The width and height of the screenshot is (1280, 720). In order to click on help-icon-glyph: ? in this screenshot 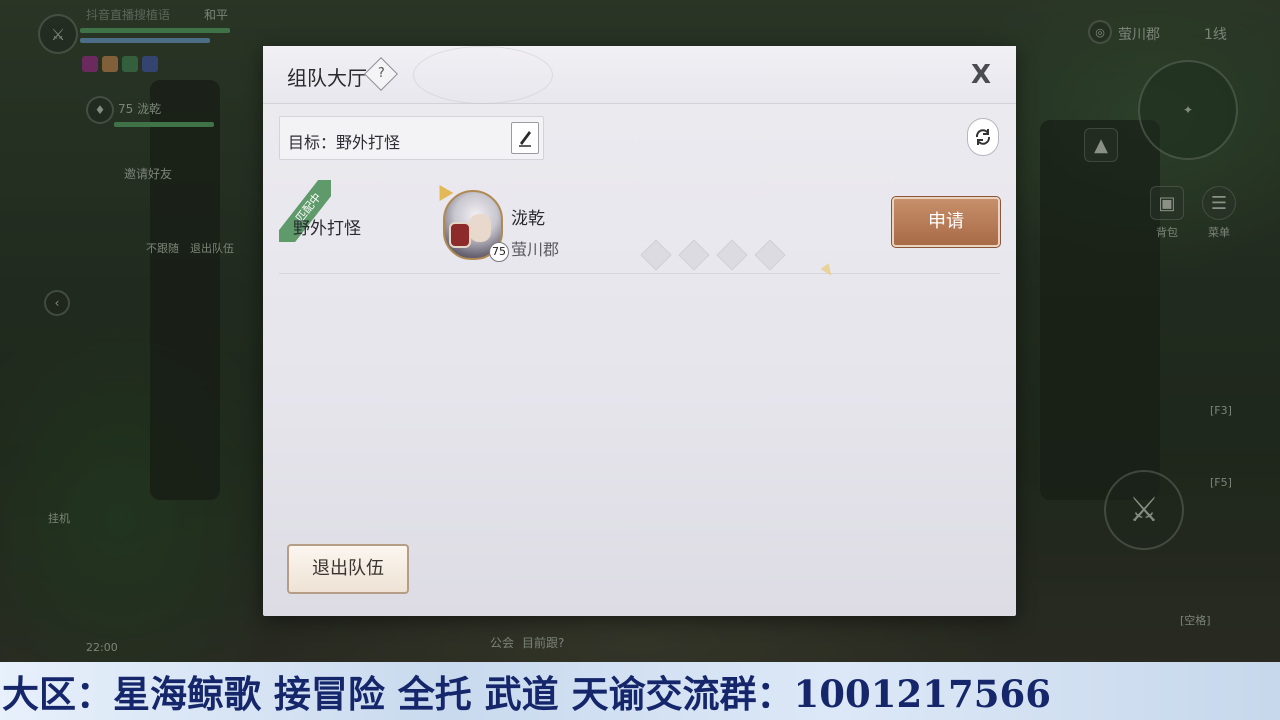, I will do `click(381, 74)`.